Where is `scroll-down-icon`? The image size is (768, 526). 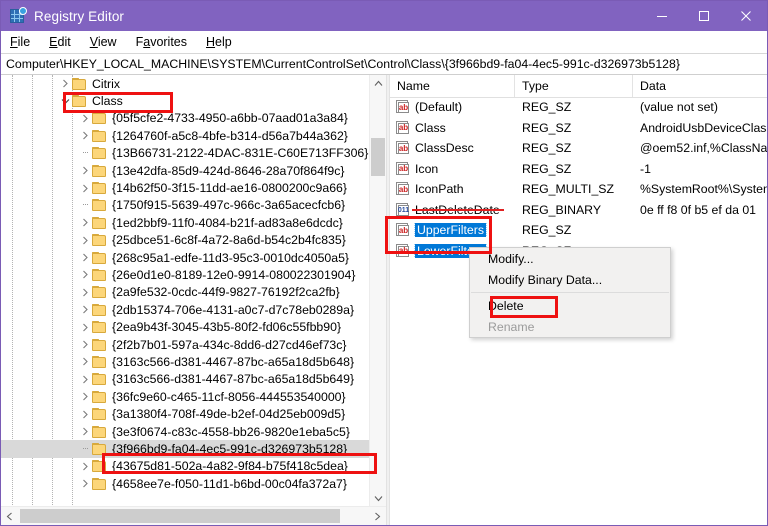 scroll-down-icon is located at coordinates (378, 498).